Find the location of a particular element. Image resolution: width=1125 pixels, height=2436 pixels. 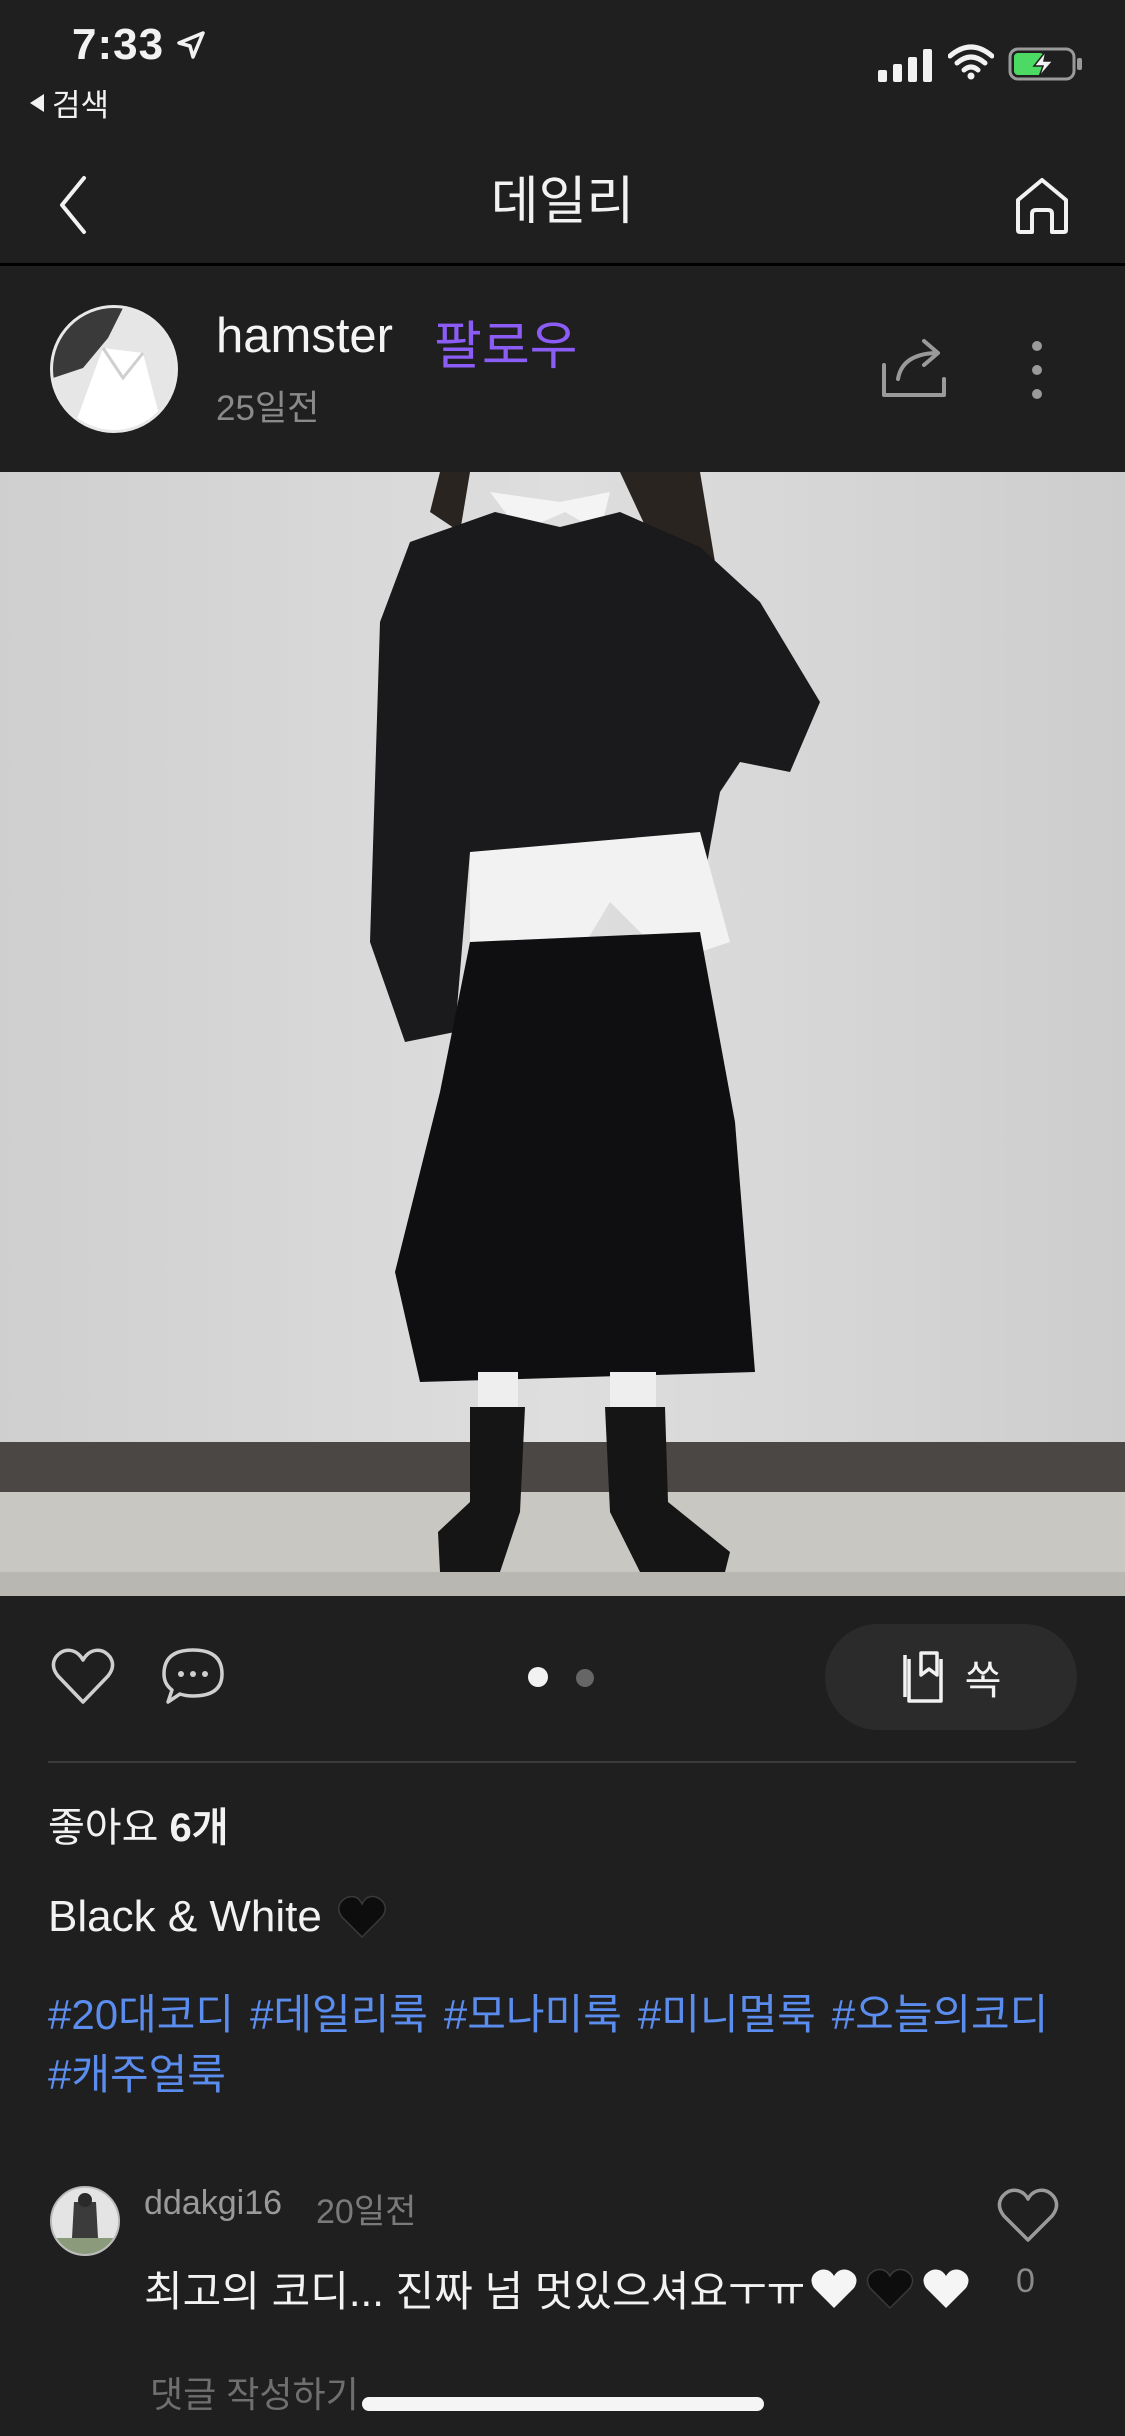

author-avatar is located at coordinates (114, 369).